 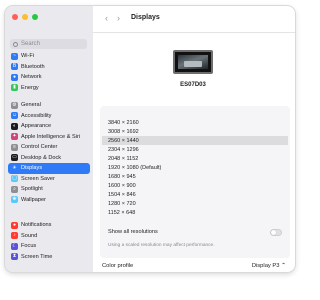 I want to click on sidebar-group-network: ~ Wi-Fi B Bluetooth ● Network ▮ Energy, so click(x=49, y=72).